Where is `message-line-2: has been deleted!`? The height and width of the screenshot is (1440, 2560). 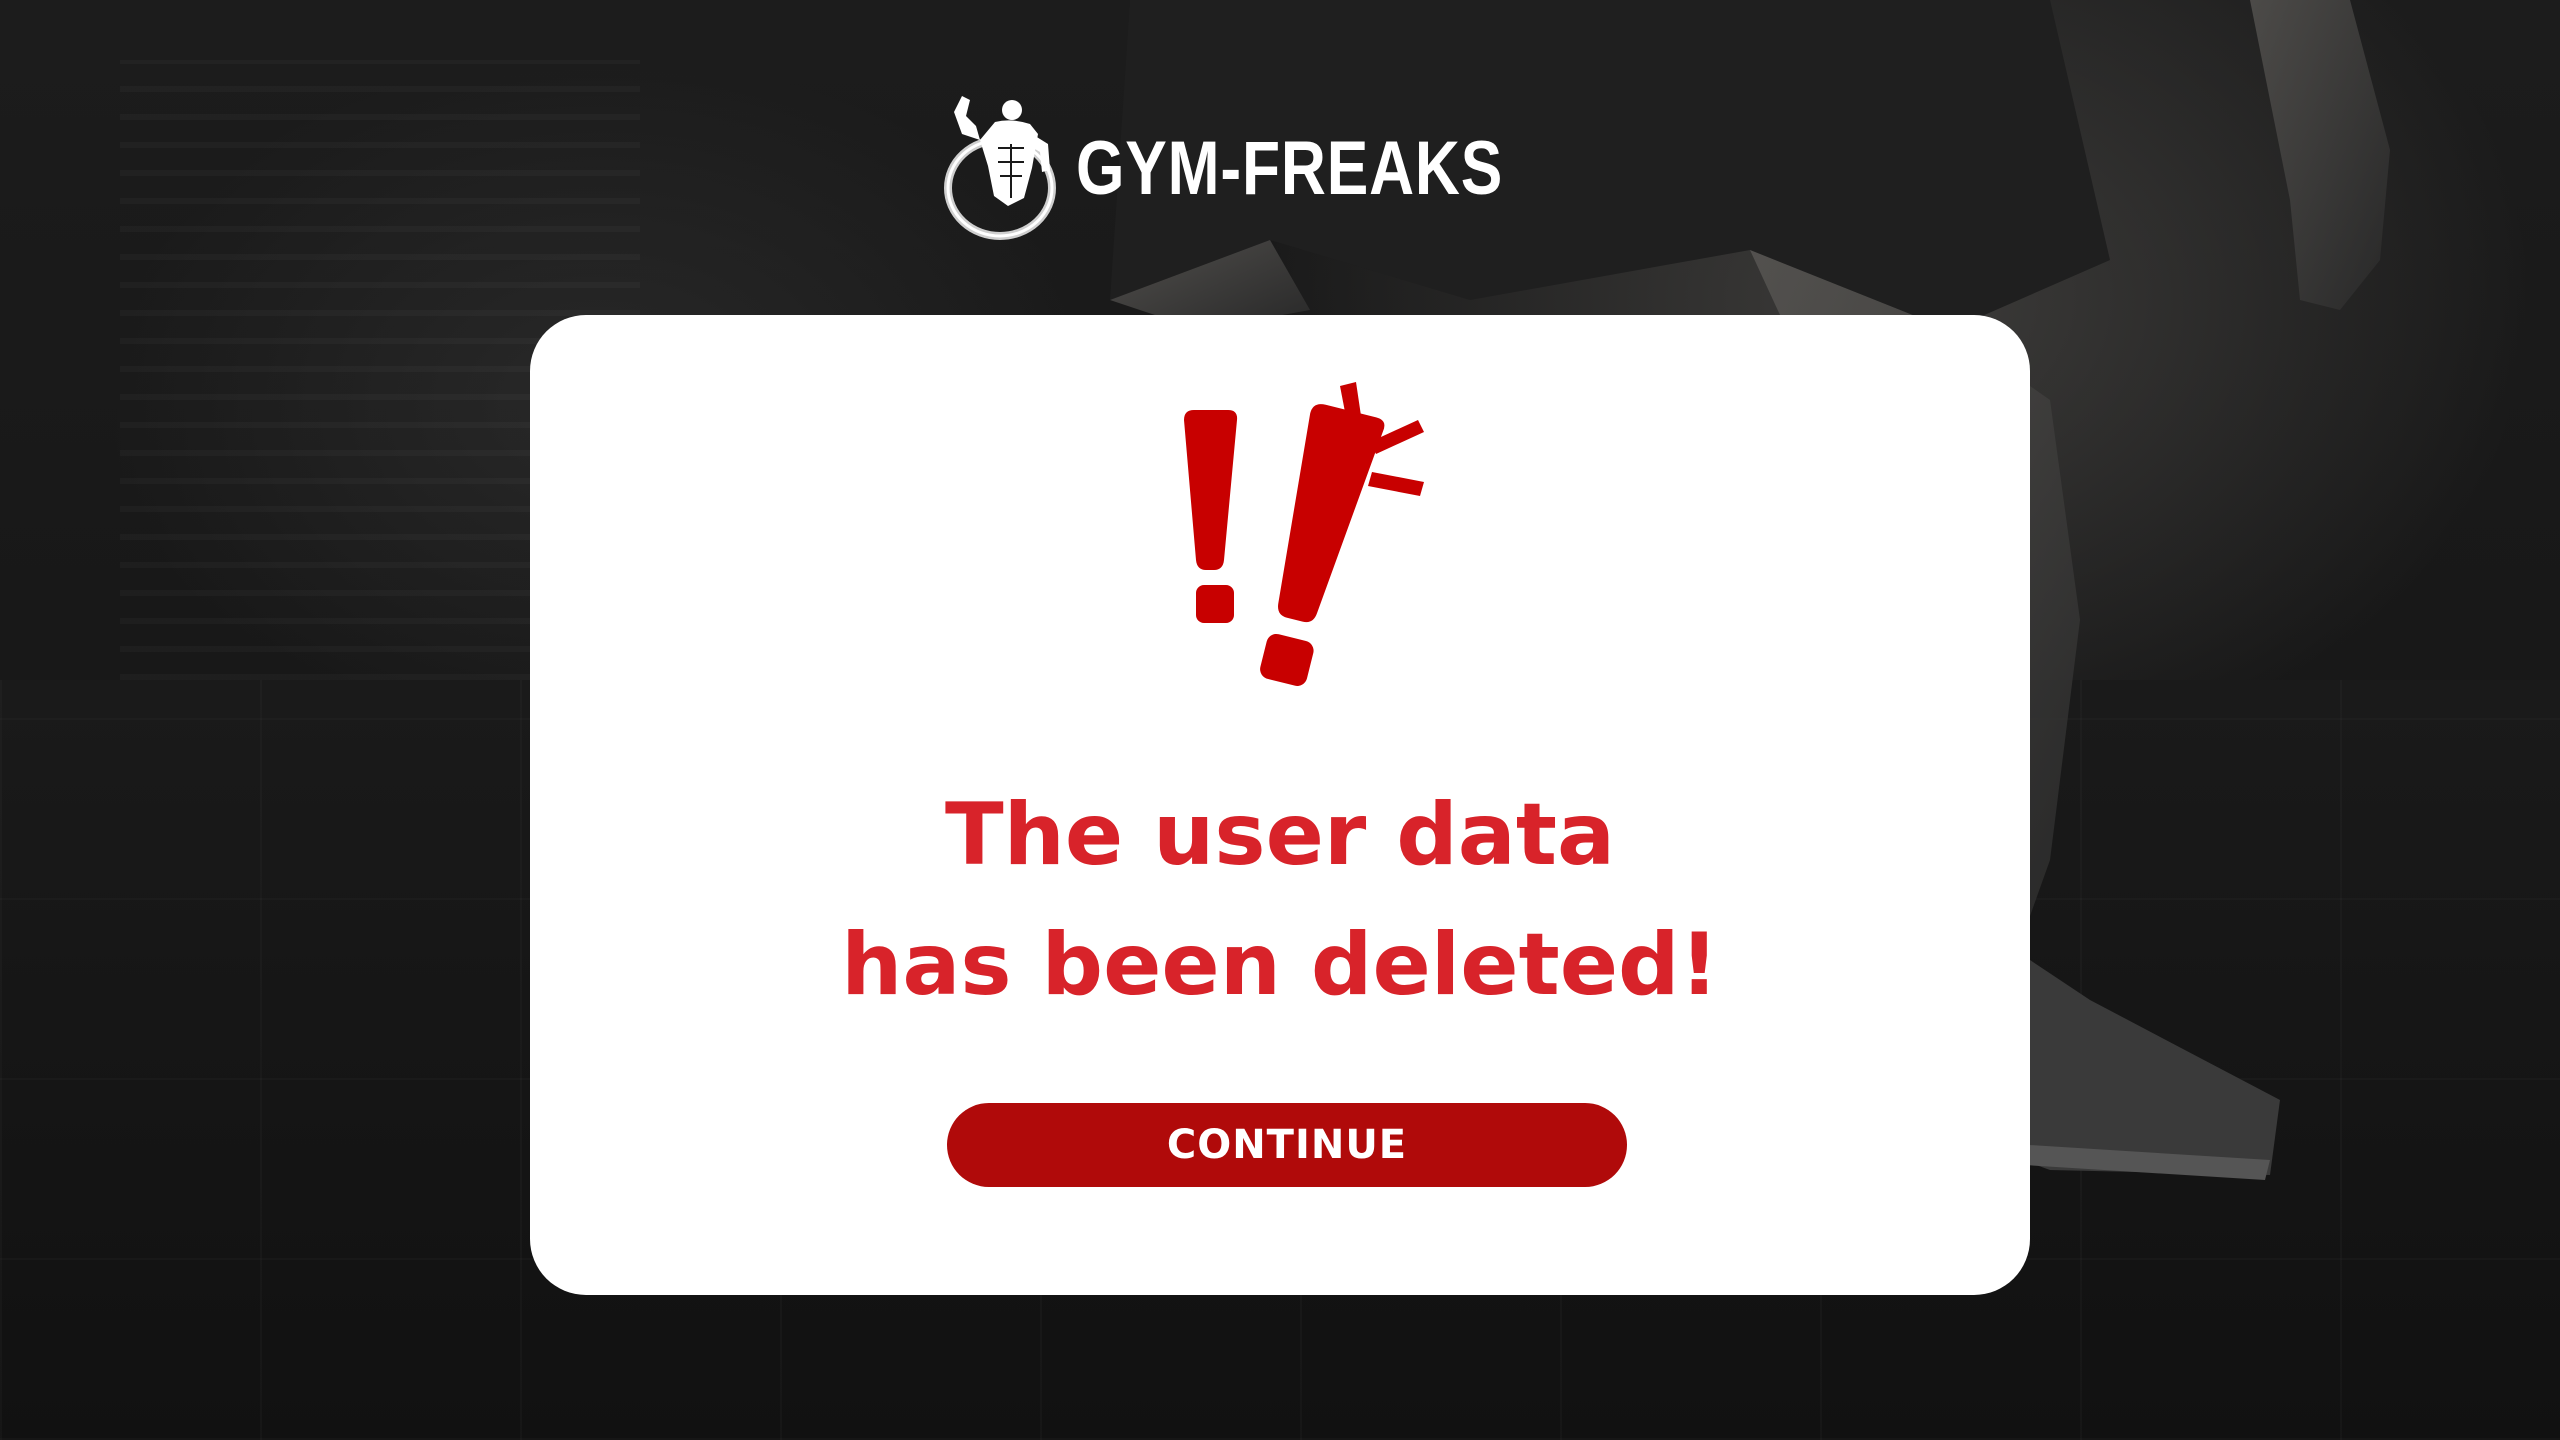
message-line-2: has been deleted! is located at coordinates (1280, 965).